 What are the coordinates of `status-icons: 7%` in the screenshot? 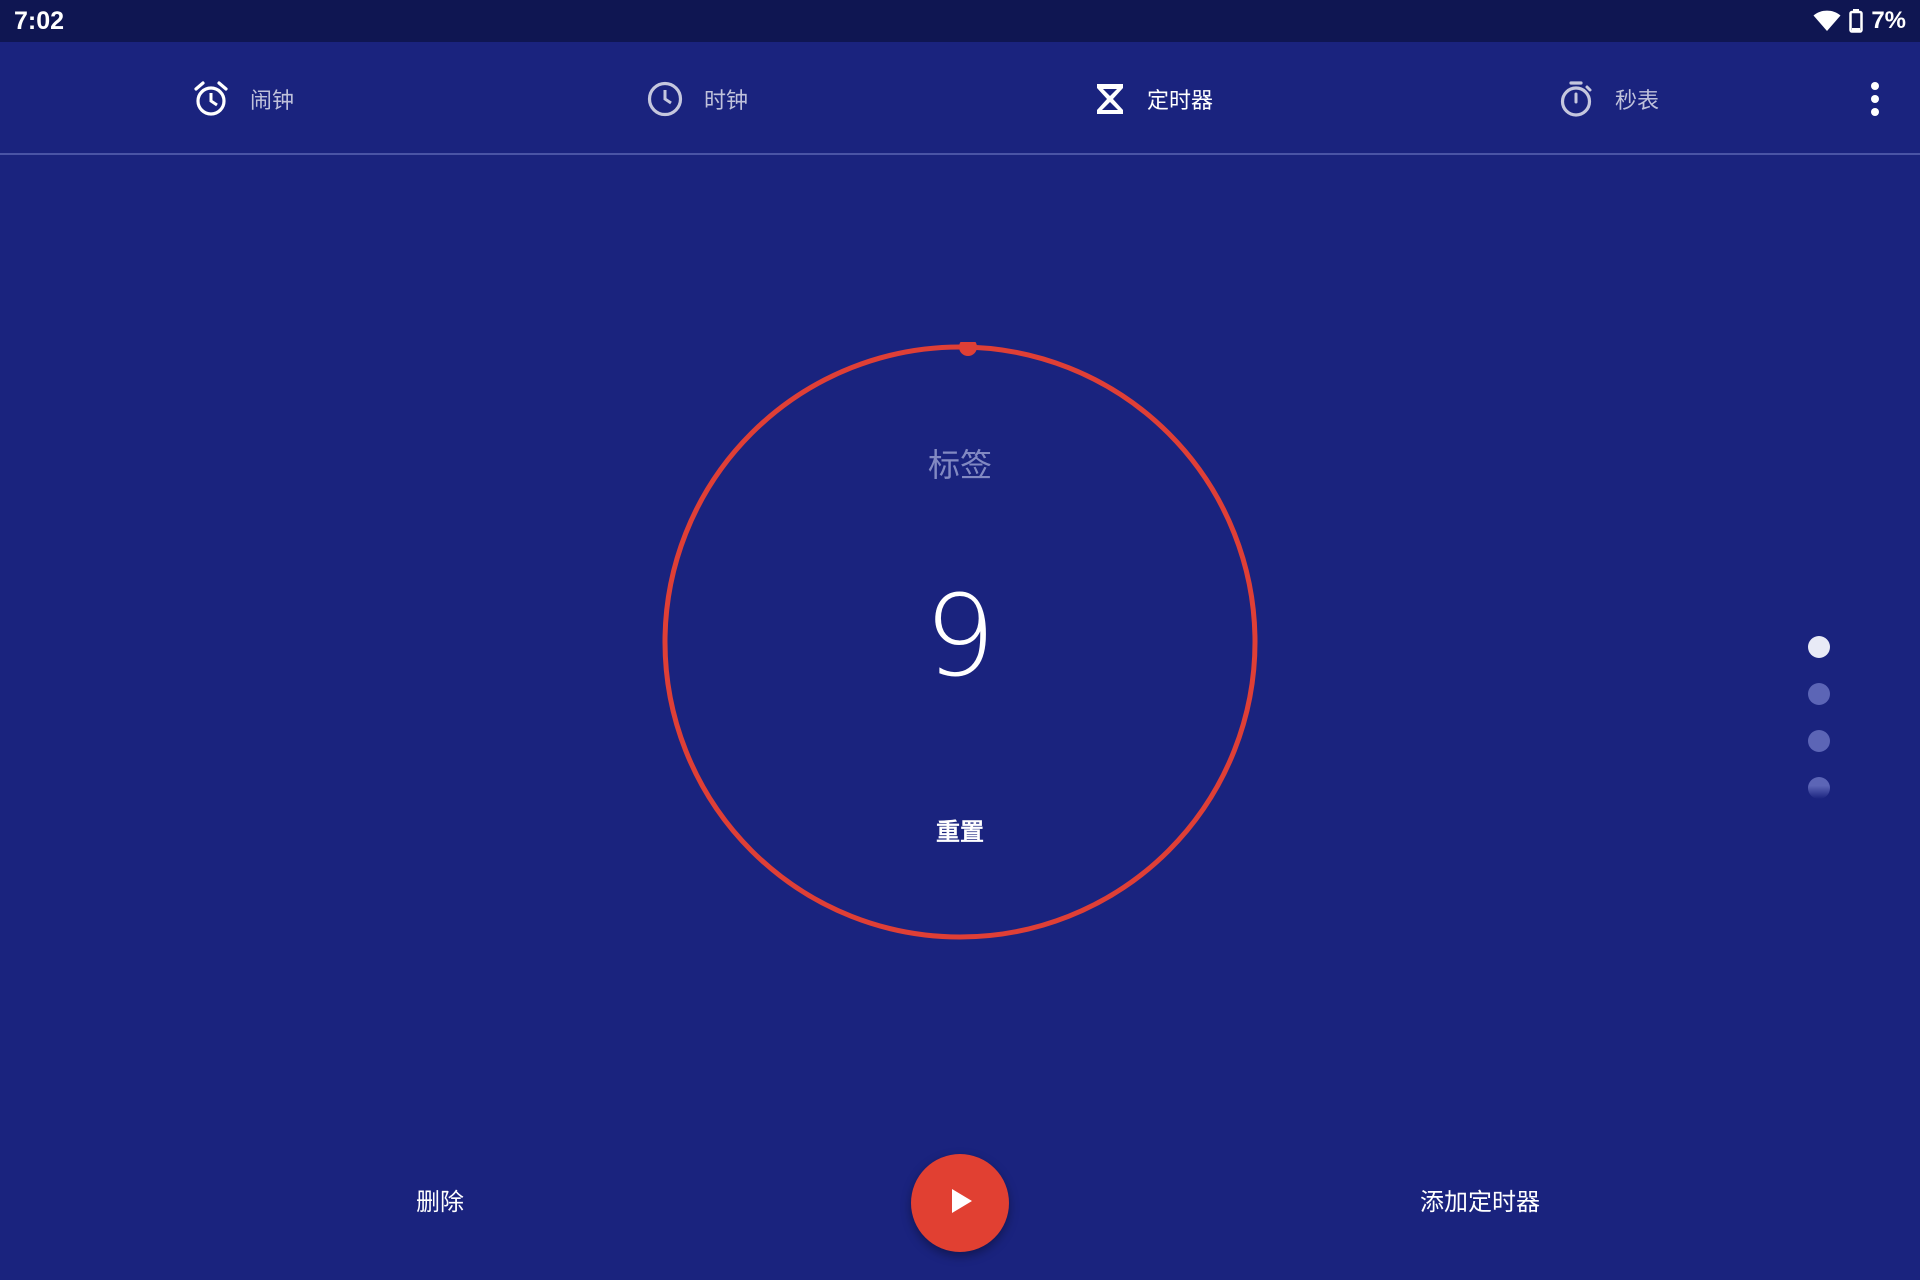 It's located at (1859, 21).